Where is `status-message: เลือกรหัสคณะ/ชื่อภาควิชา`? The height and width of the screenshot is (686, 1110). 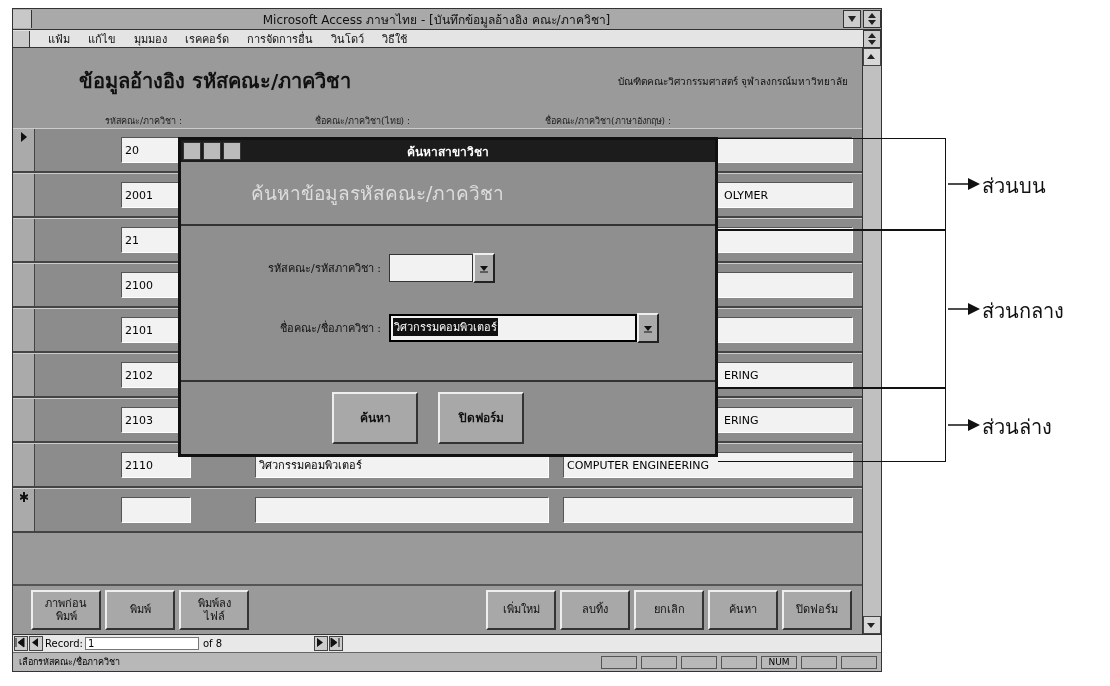 status-message: เลือกรหัสคณะ/ชื่อภาควิชา is located at coordinates (70, 662).